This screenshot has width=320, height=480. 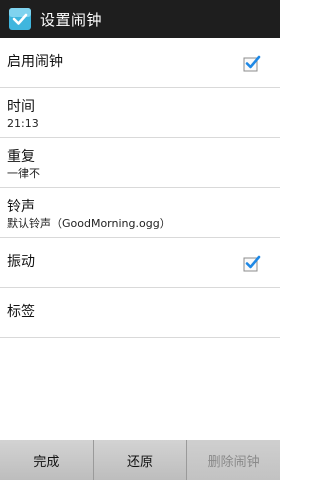 I want to click on repeat-value: 一律不, so click(x=23, y=173).